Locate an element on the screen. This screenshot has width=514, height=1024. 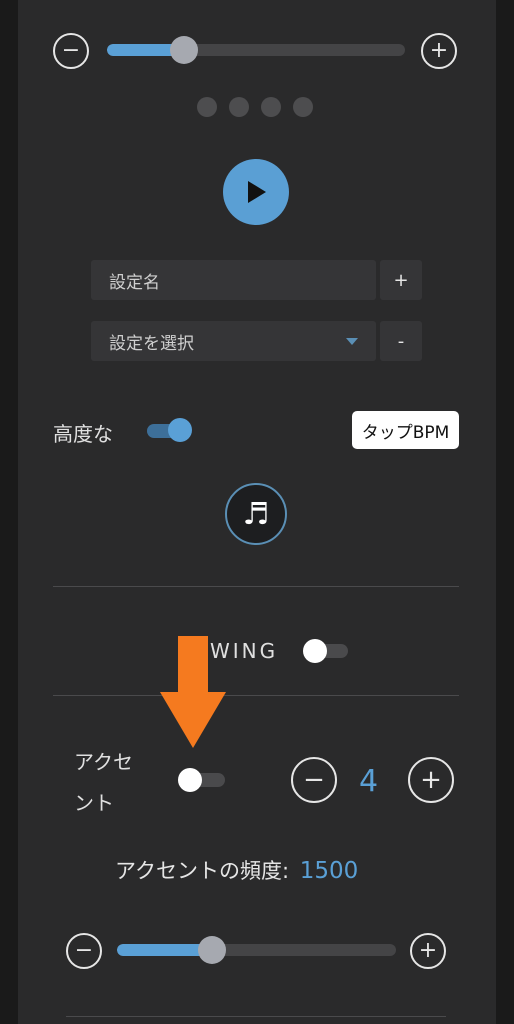
sound-button: ♬ is located at coordinates (256, 514).